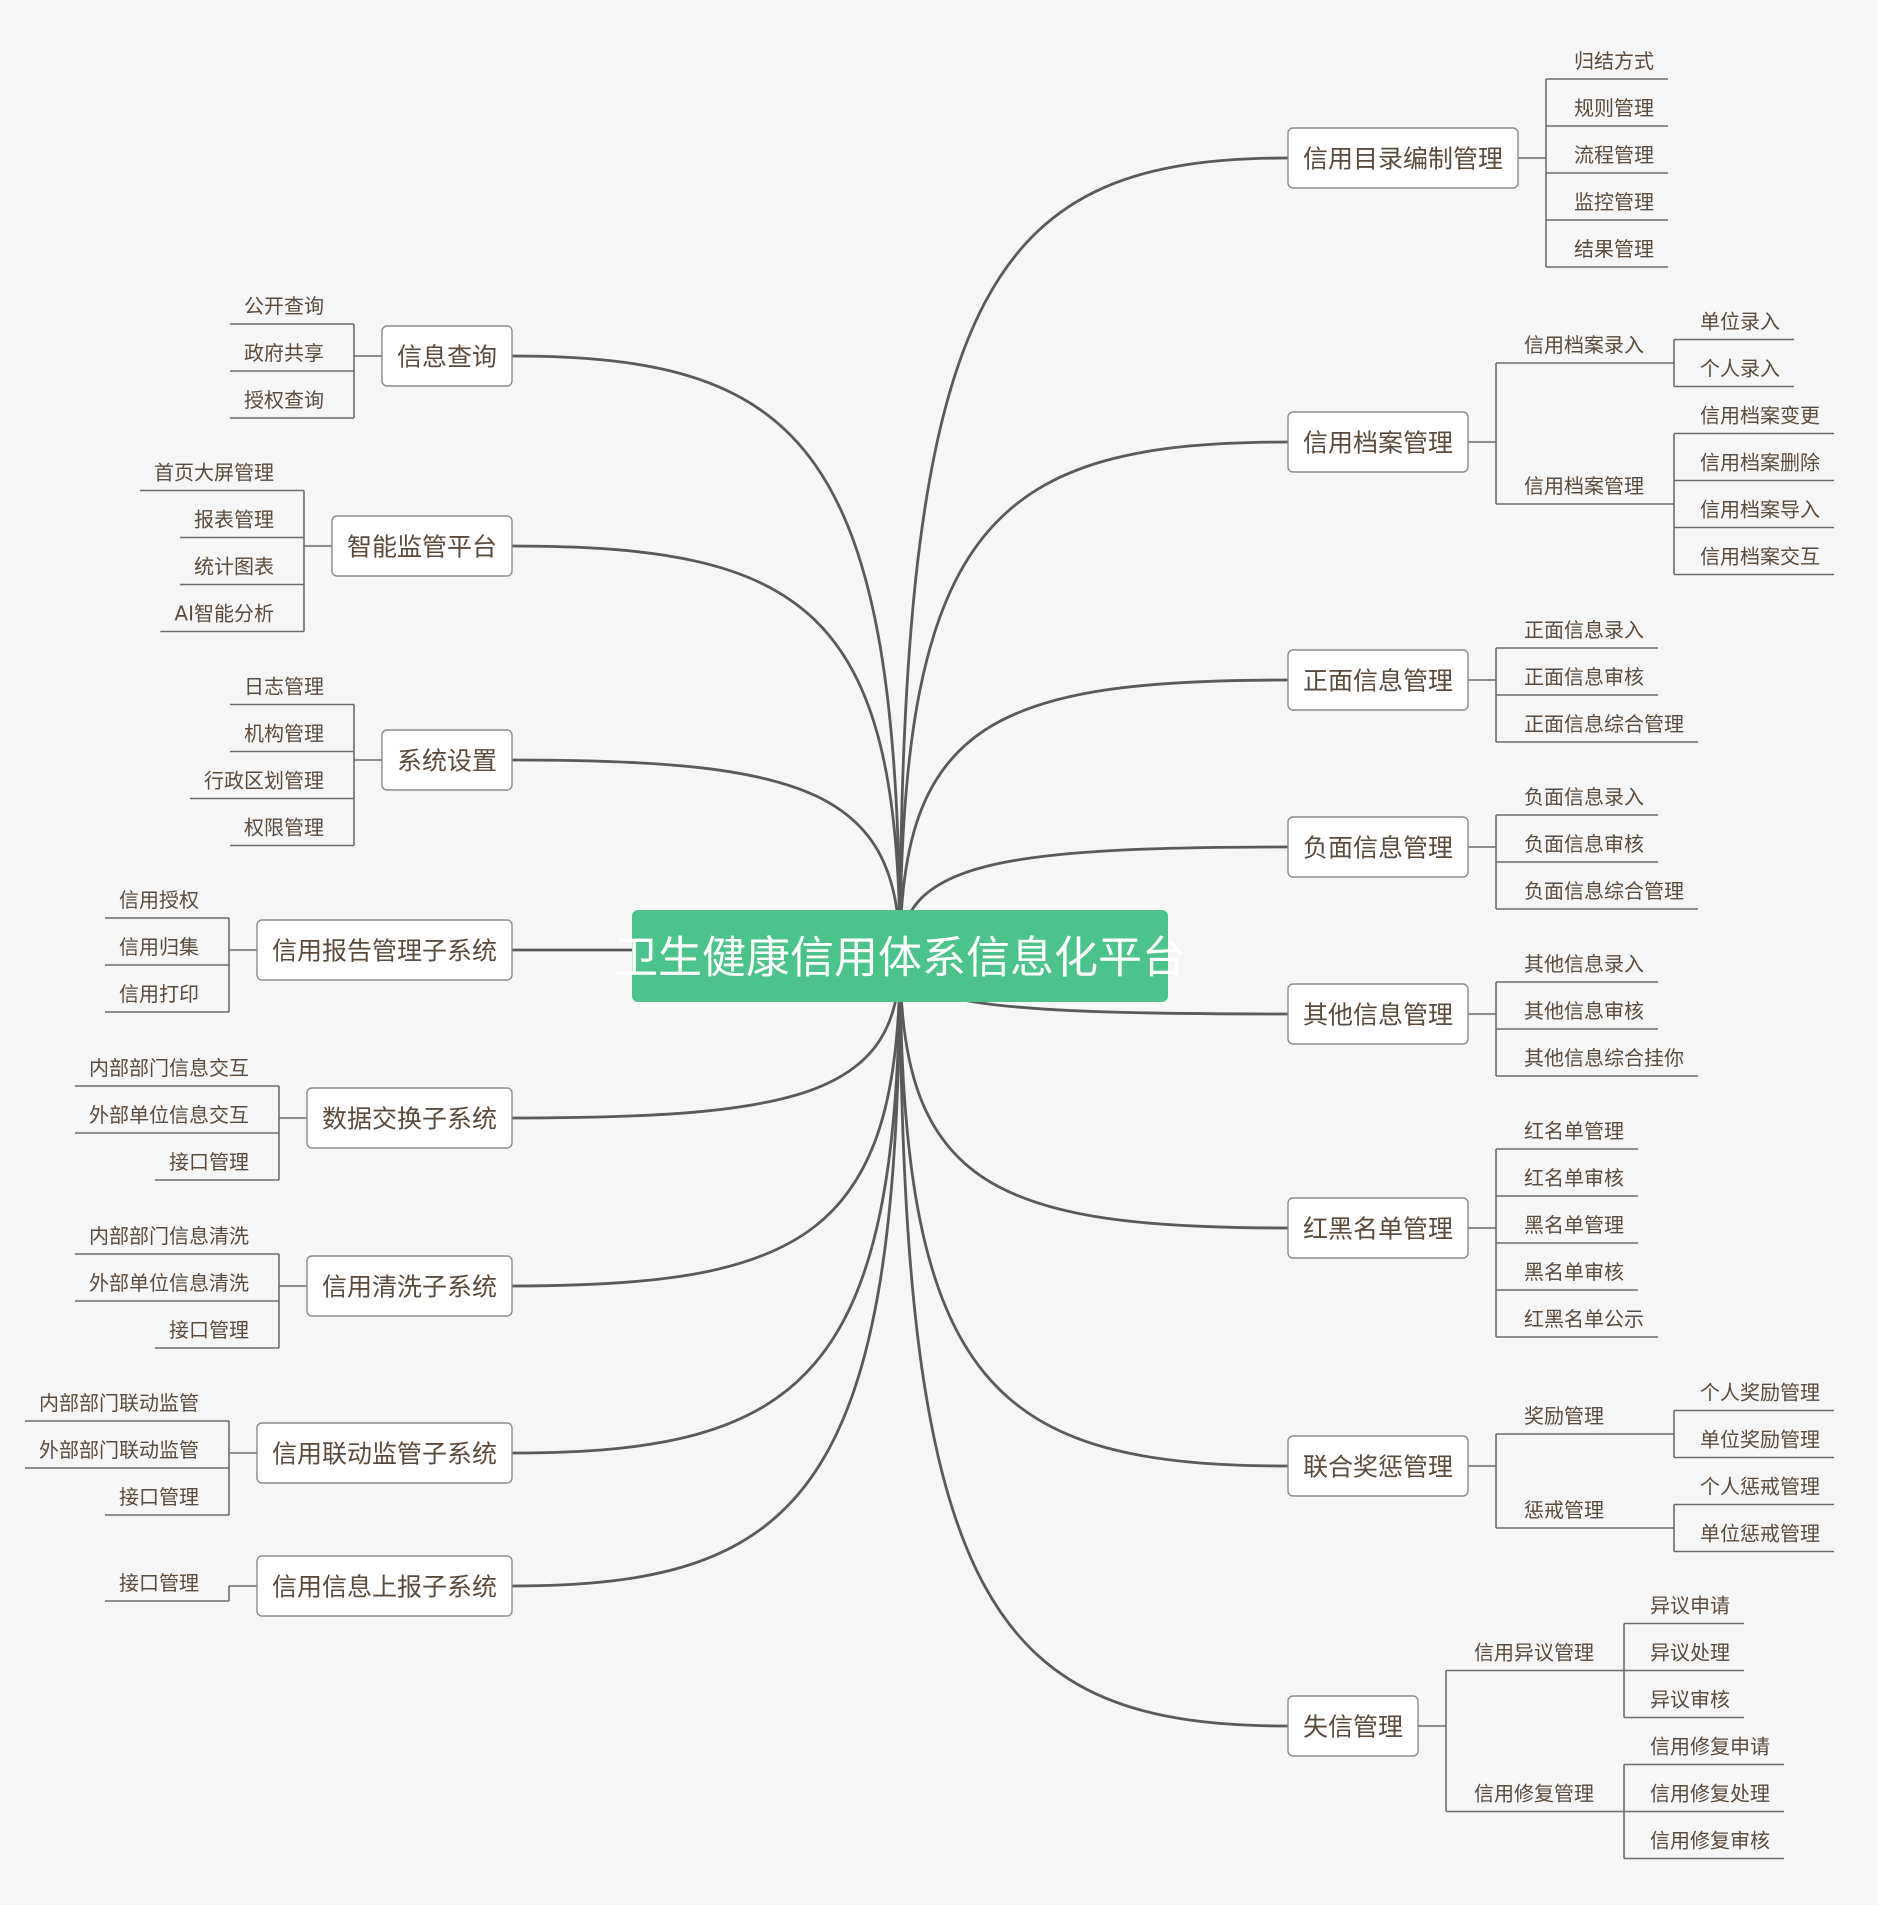 Image resolution: width=1893 pixels, height=1925 pixels. Describe the element at coordinates (119, 1403) in the screenshot. I see `leaf-label: 内部部门联动监管` at that location.